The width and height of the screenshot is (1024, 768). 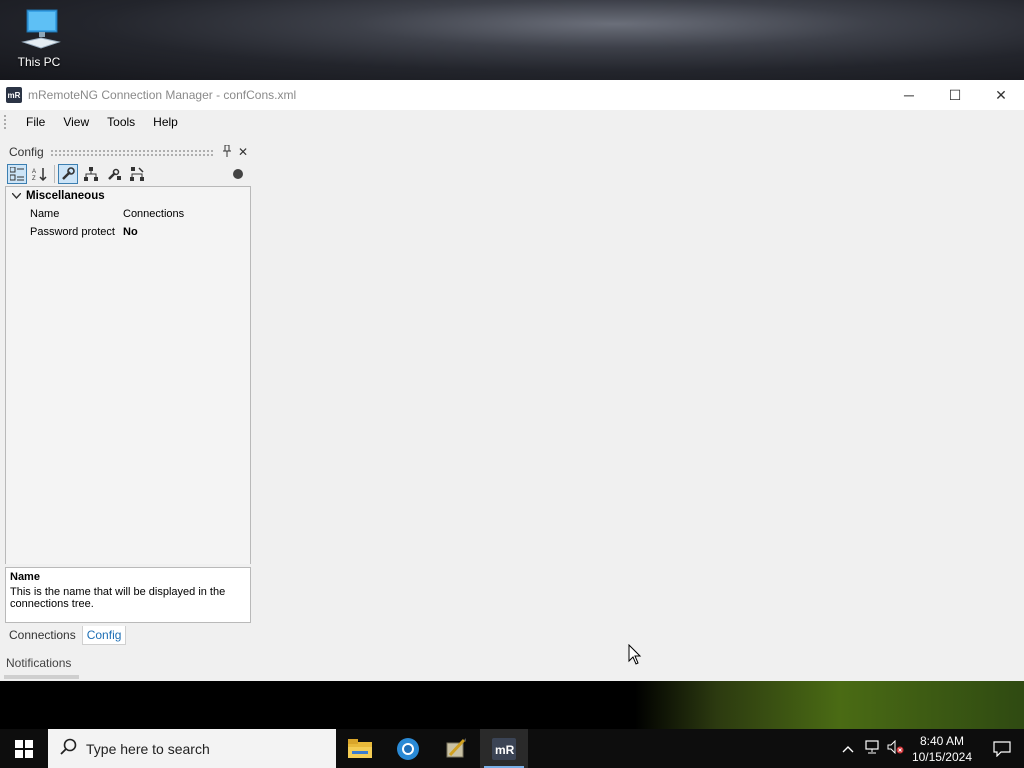 I want to click on search-placeholder: Type here to search, so click(x=148, y=748).